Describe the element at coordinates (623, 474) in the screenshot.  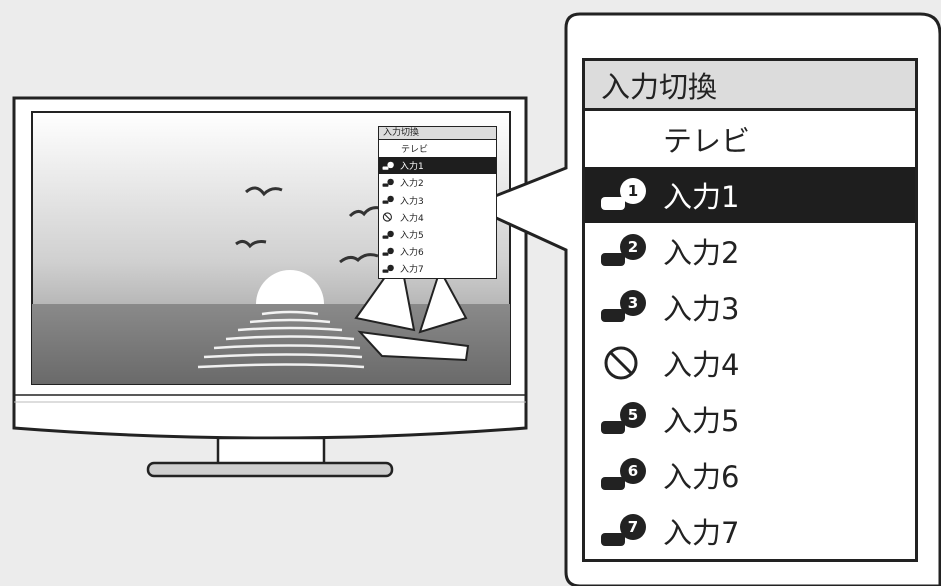
I see `input-connector-6-icon: 6` at that location.